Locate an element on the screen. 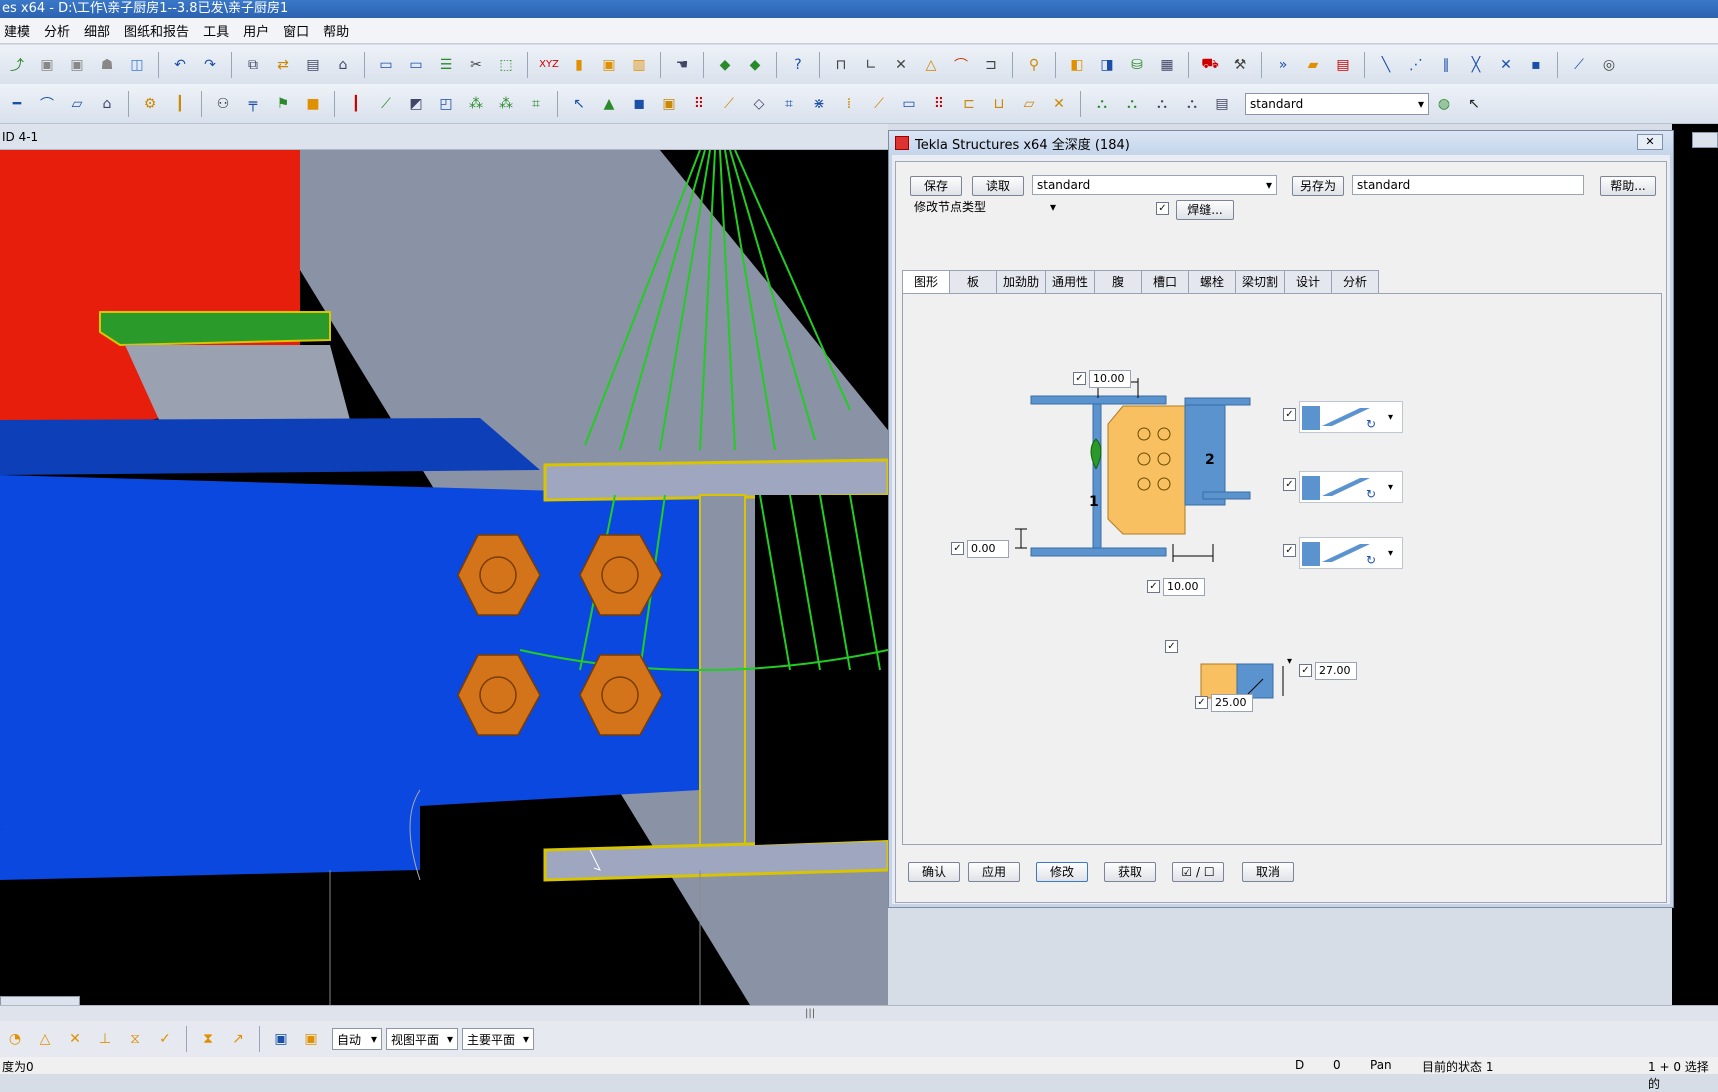  clash-icon: ◧ is located at coordinates (1077, 65).